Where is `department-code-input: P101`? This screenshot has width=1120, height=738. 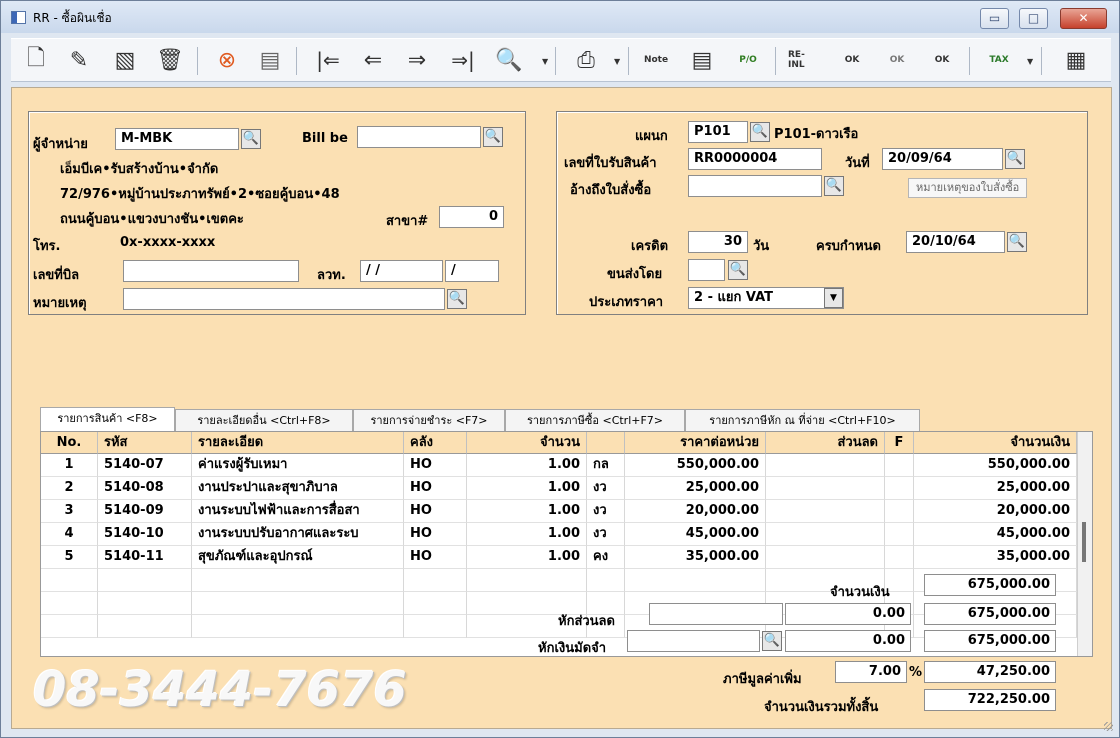
department-code-input: P101 is located at coordinates (718, 132).